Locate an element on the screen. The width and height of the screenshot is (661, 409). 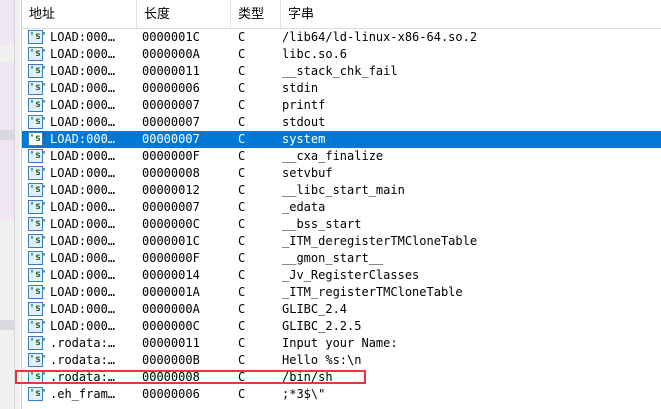
cell-string: GLIBC_2.2.5 is located at coordinates (322, 326).